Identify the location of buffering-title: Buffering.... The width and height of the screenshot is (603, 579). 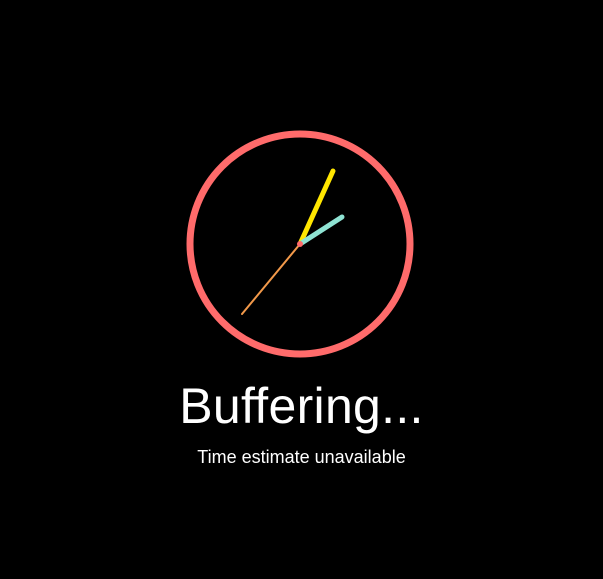
(301, 406).